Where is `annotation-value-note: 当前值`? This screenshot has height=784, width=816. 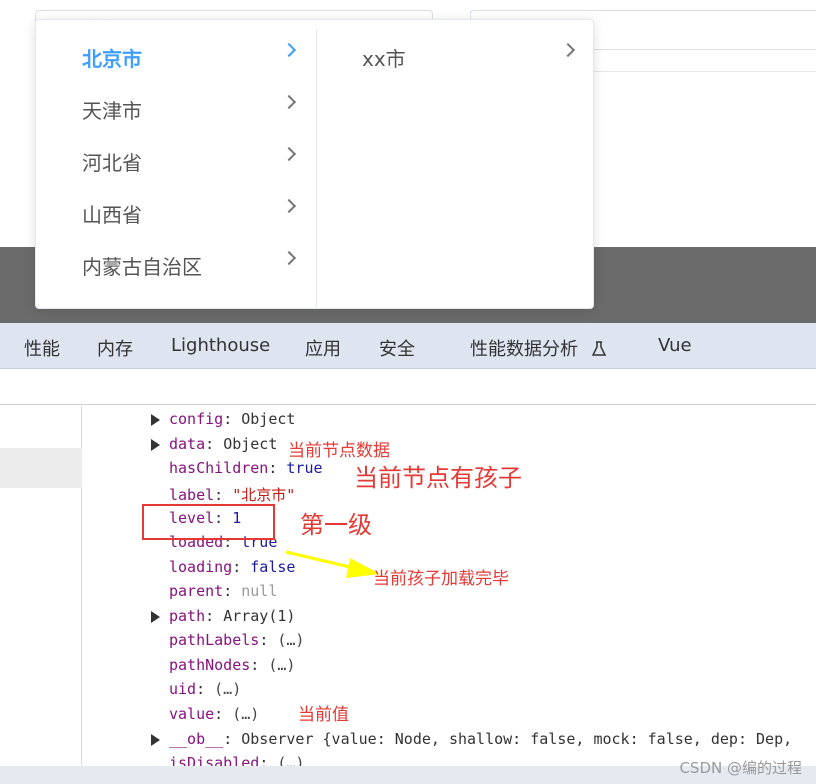
annotation-value-note: 当前值 is located at coordinates (323, 715).